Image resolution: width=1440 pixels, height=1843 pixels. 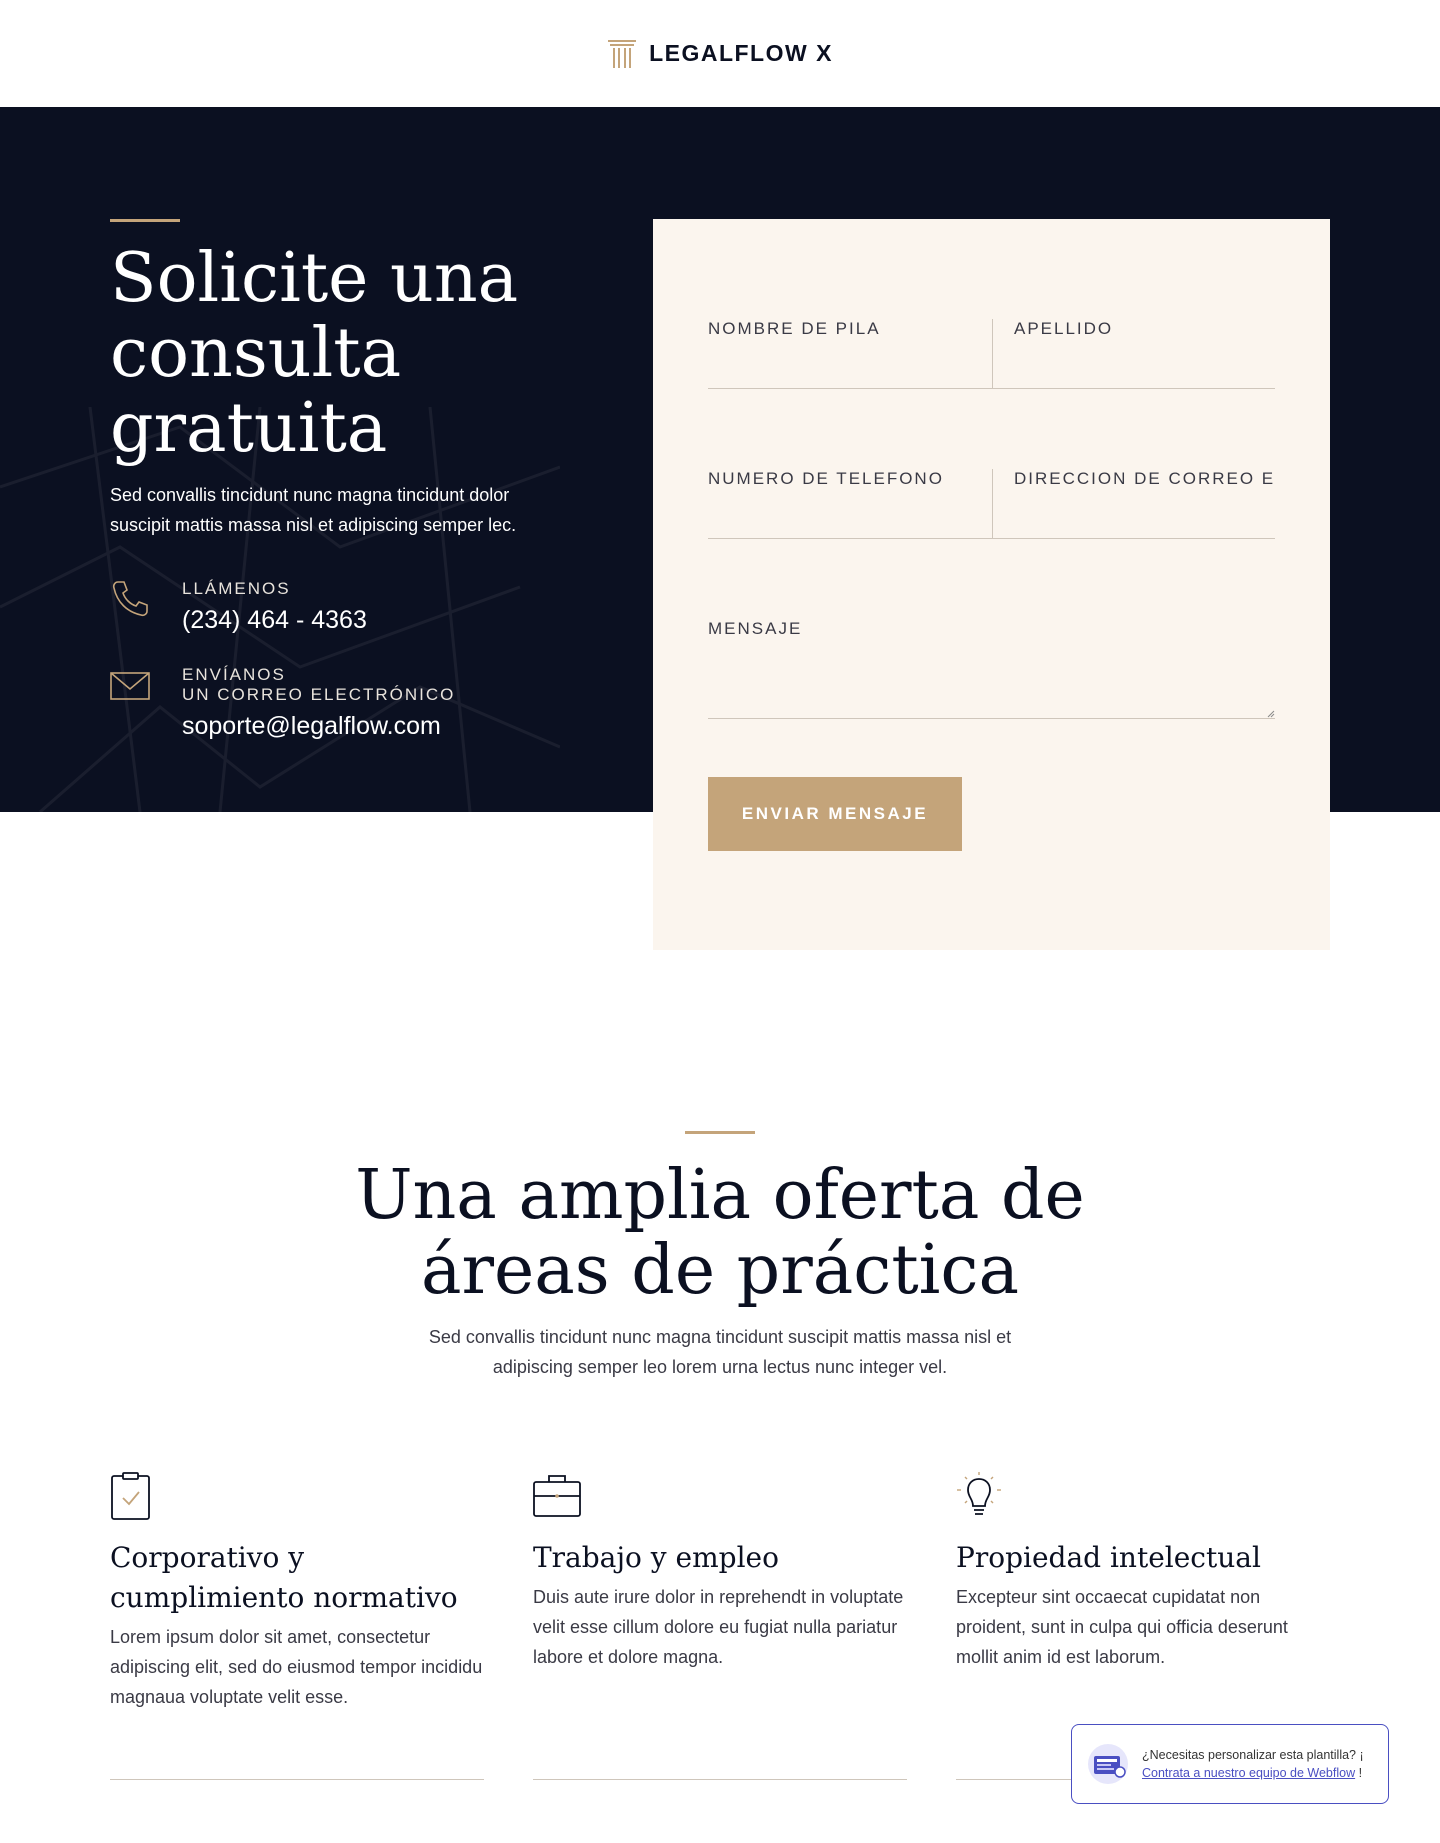 What do you see at coordinates (720, 1233) in the screenshot?
I see `practice-title: Una amplia oferta de áreas de práctica` at bounding box center [720, 1233].